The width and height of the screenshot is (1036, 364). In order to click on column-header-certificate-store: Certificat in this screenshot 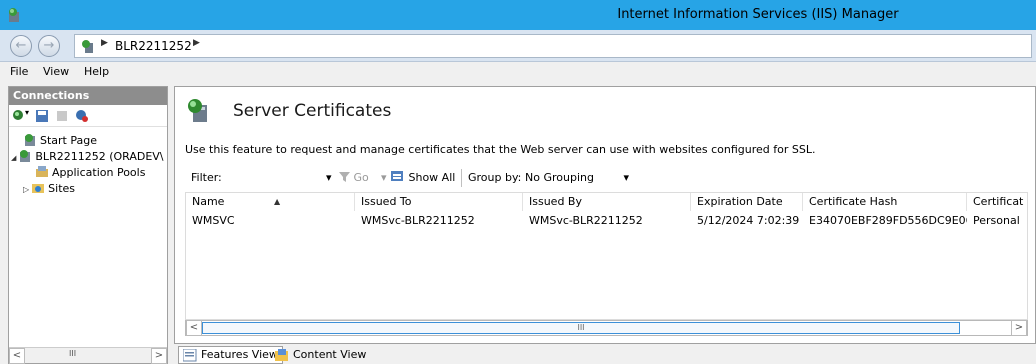, I will do `click(997, 202)`.